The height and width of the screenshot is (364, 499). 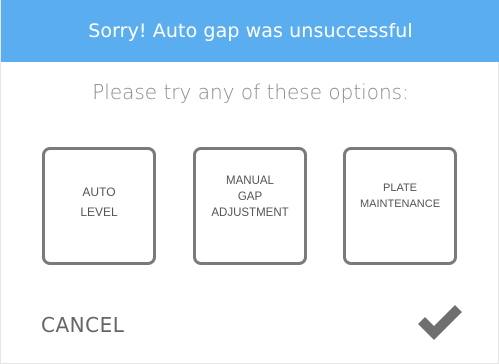 I want to click on dialog-title: Sorry! Auto gap was unsuccessful, so click(x=250, y=31).